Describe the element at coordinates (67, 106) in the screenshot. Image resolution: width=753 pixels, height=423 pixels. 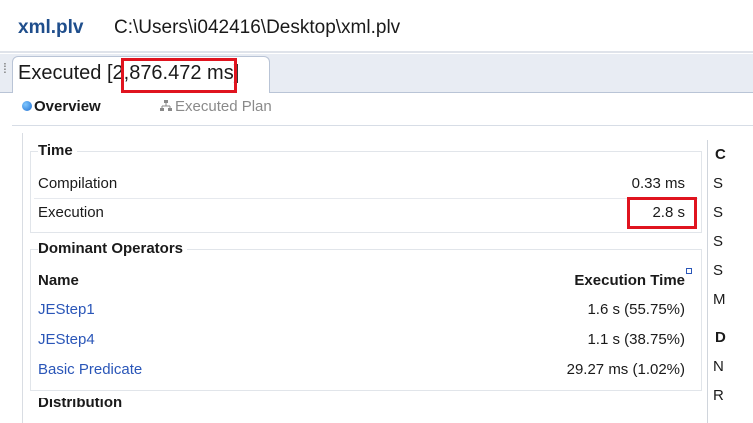
I see `subtab-overview-label: Overview` at that location.